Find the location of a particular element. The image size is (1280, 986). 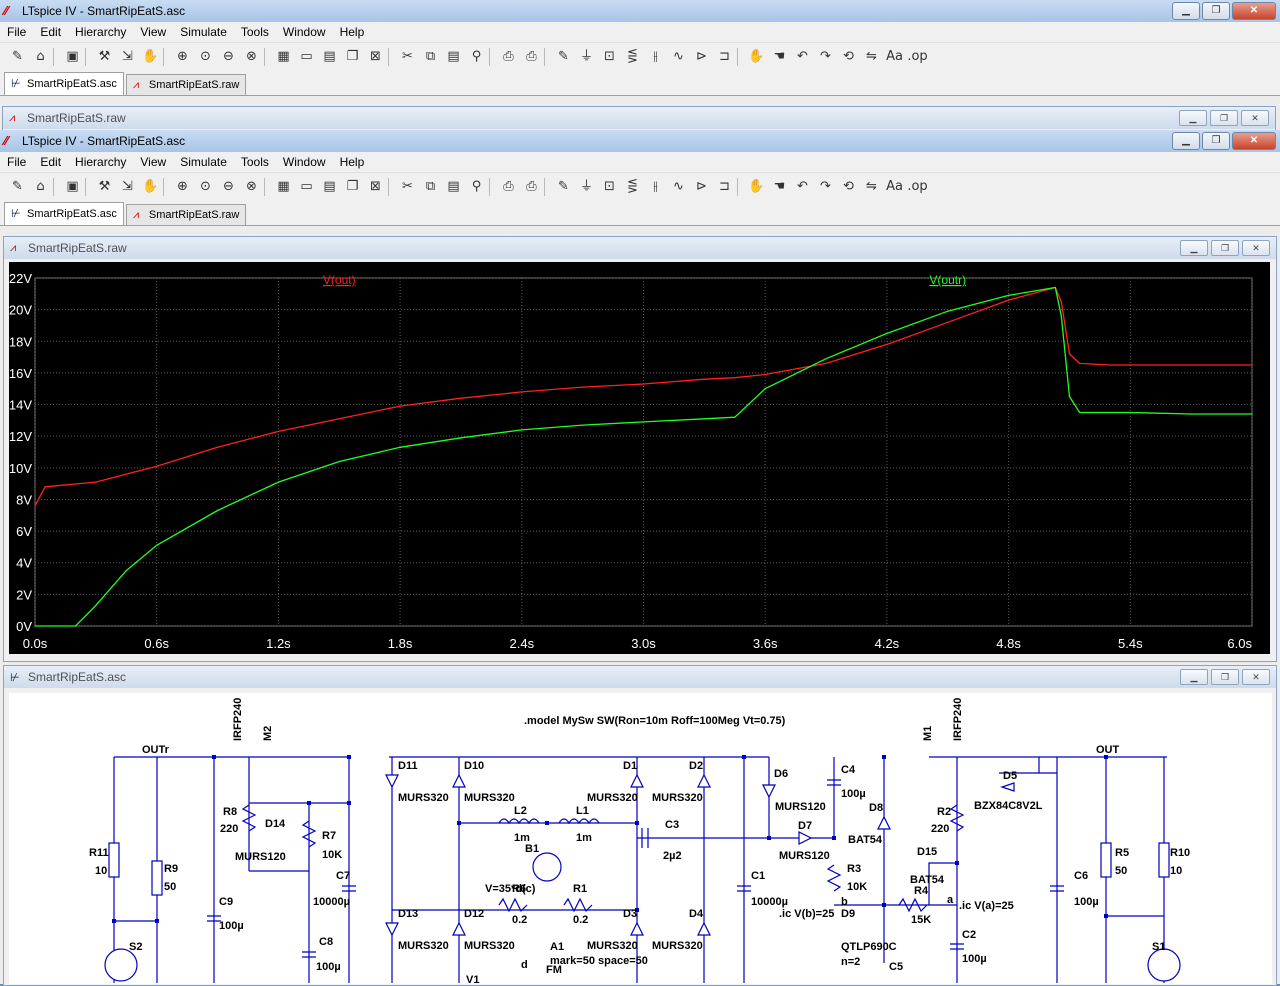

menu-file: File is located at coordinates (16, 32).